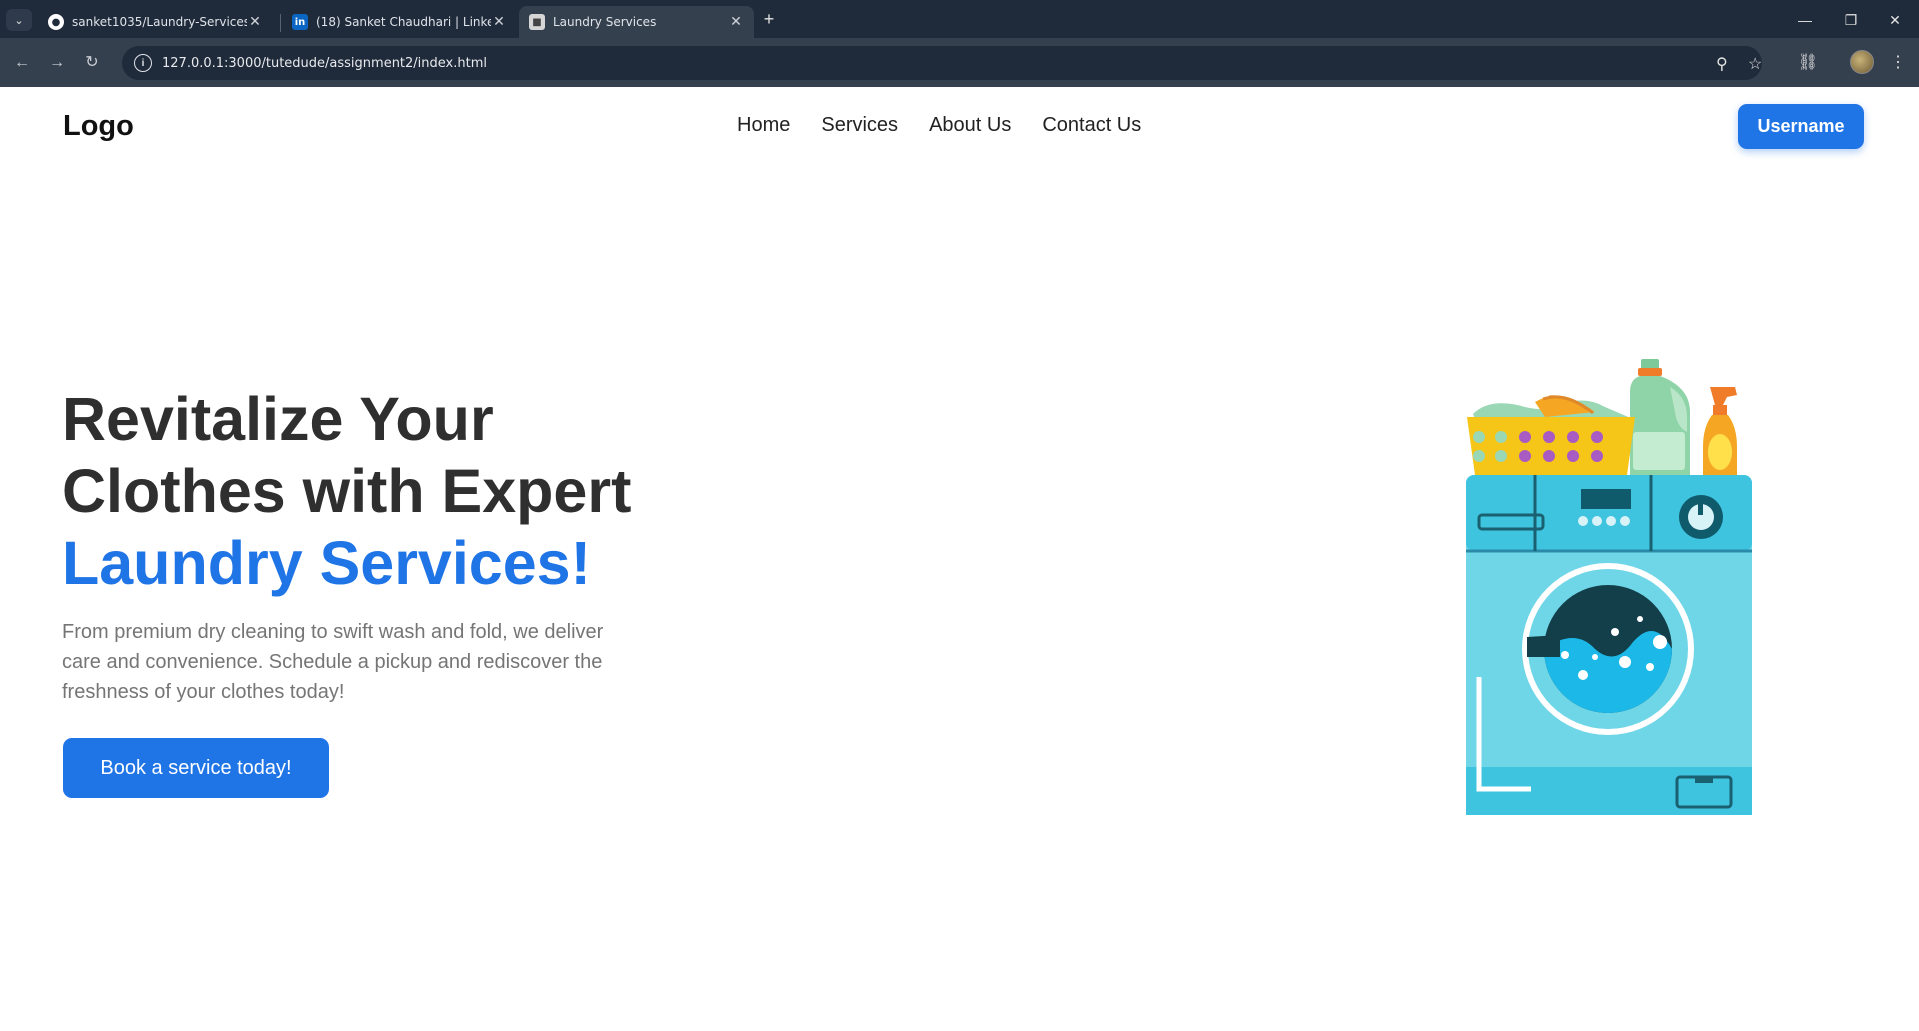  What do you see at coordinates (347, 491) in the screenshot?
I see `hero-title-line2: Clothes with Expert` at bounding box center [347, 491].